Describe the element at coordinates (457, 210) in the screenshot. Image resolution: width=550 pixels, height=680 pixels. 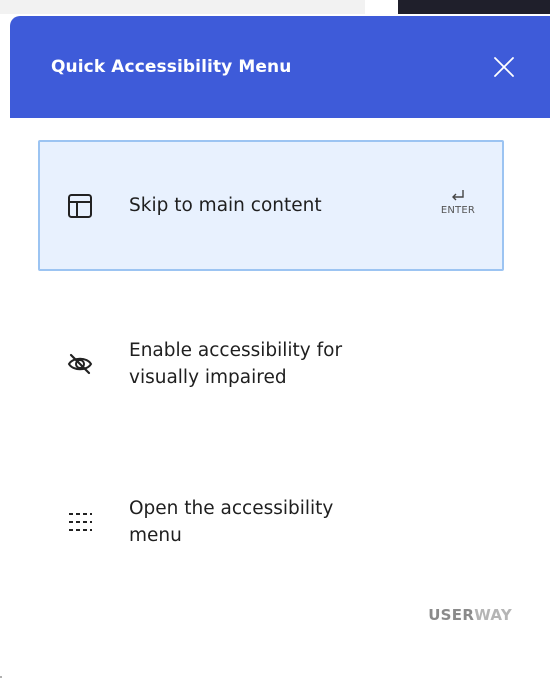
I see `enter-label: ENTER` at that location.